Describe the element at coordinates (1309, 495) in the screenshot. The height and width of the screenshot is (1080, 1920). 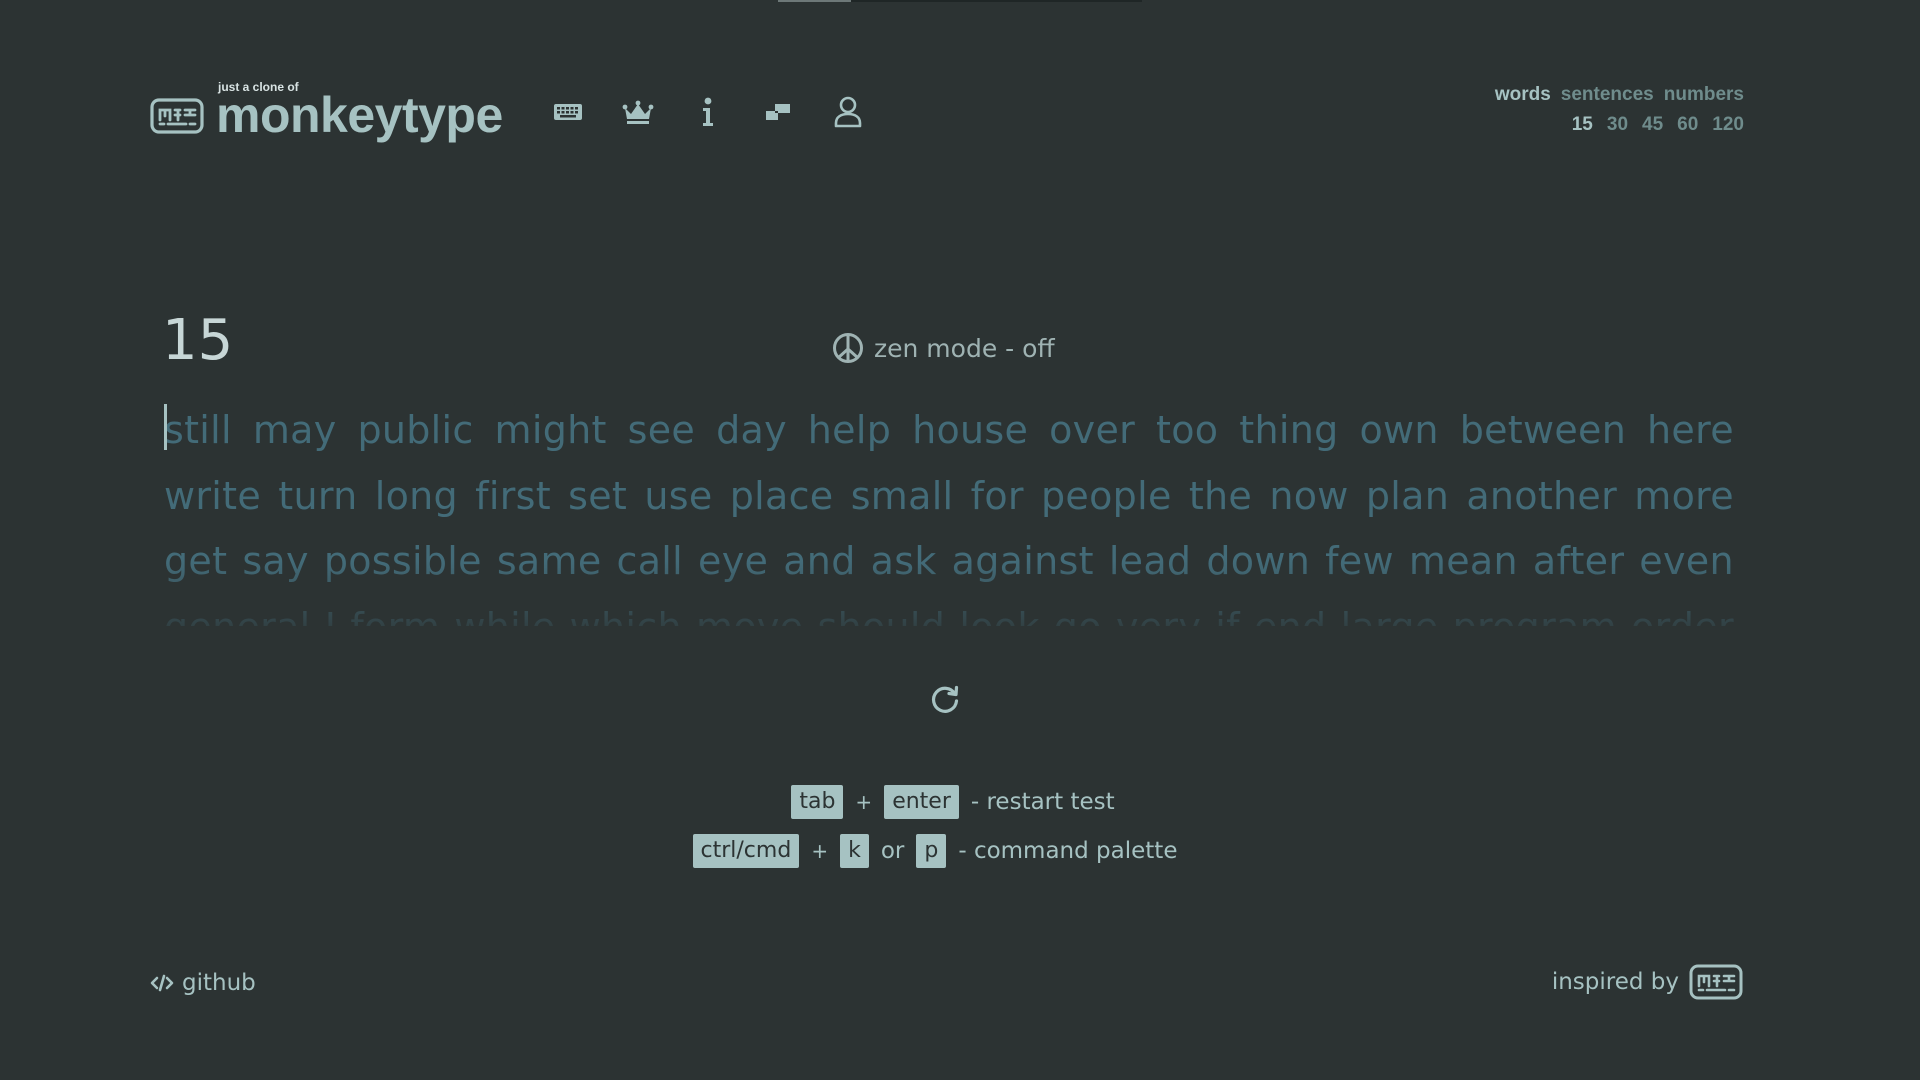
I see `word: now` at that location.